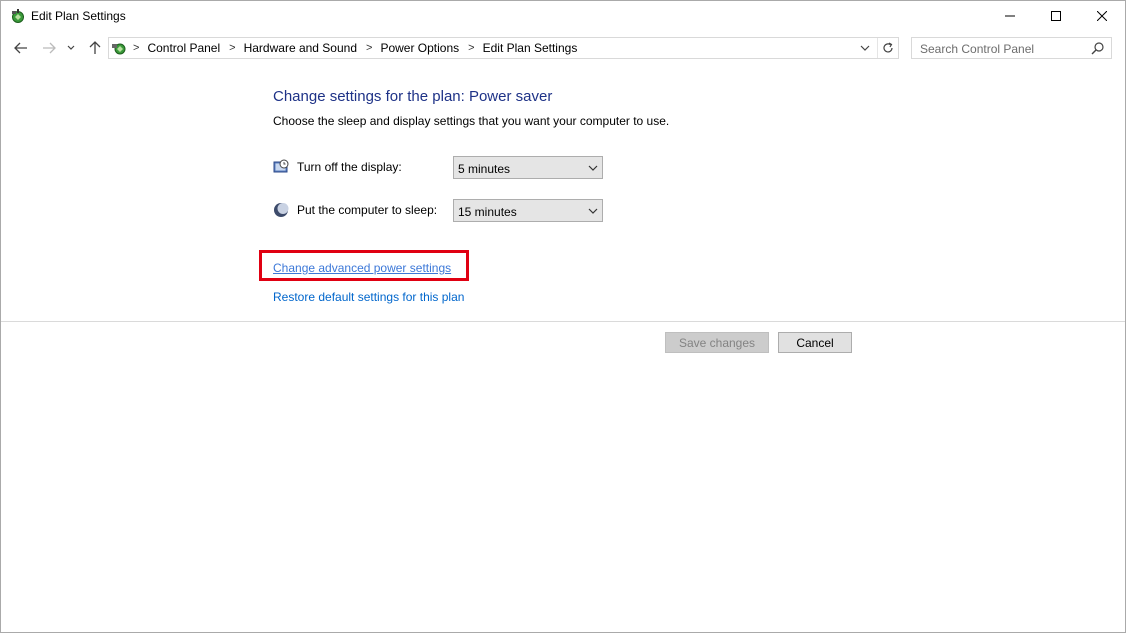  I want to click on up-arrow-icon, so click(95, 47).